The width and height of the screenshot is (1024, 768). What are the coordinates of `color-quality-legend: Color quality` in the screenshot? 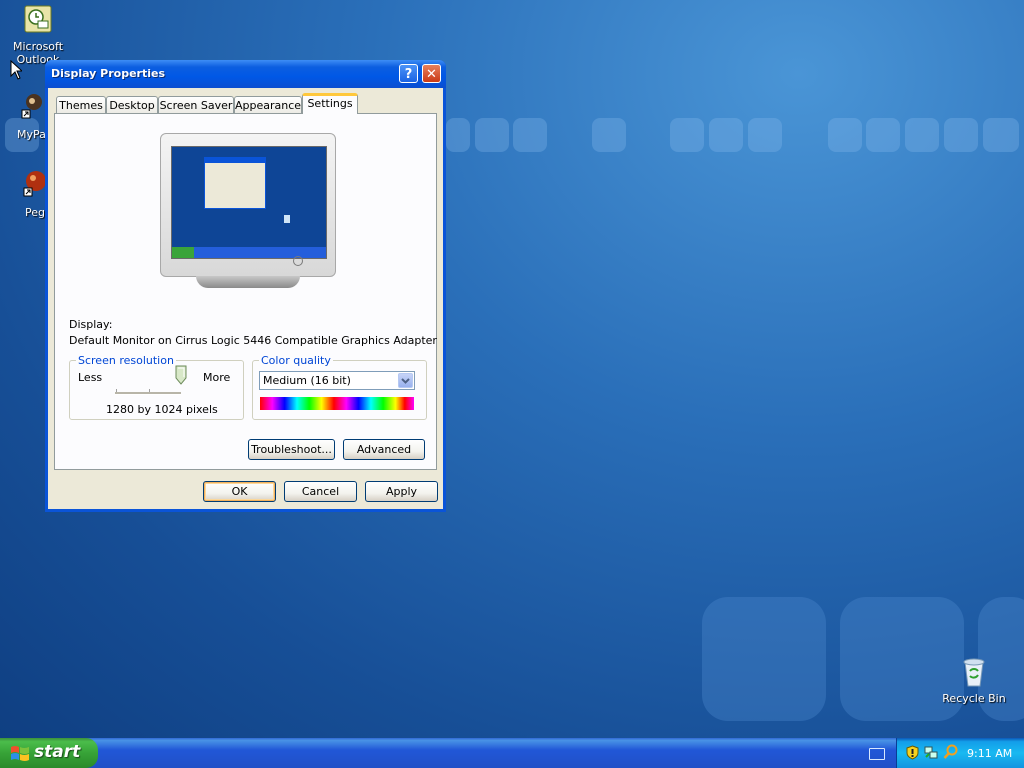 It's located at (296, 360).